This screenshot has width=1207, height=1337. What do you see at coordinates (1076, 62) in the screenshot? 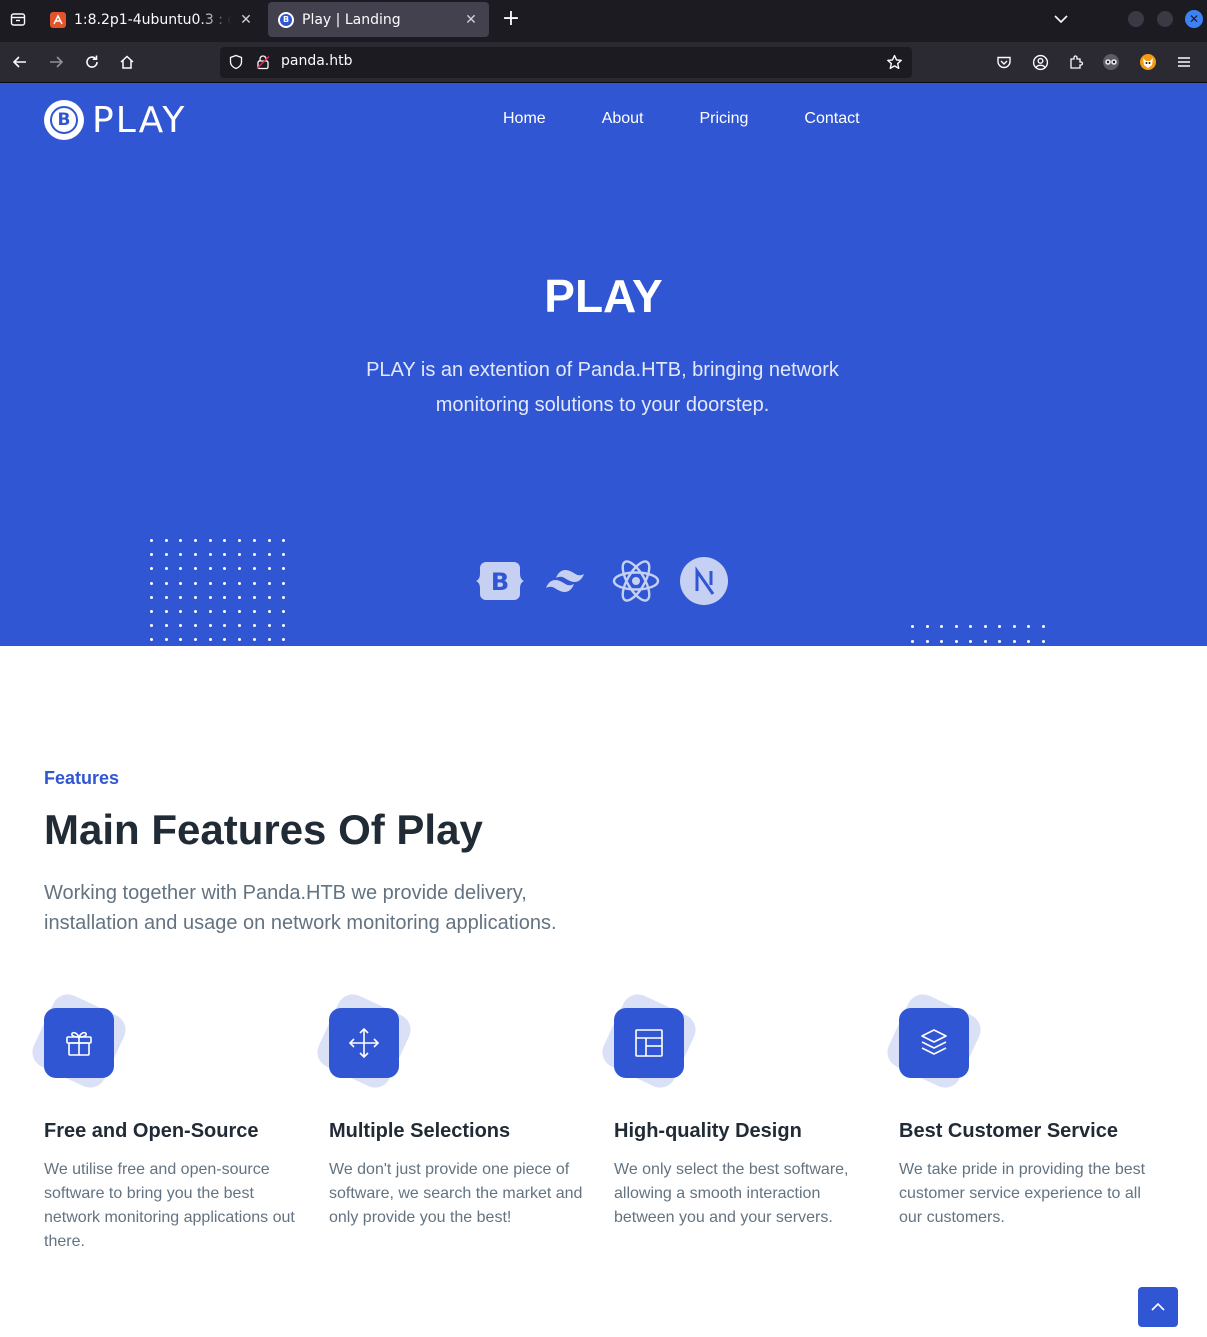
I see `extensions-icon` at bounding box center [1076, 62].